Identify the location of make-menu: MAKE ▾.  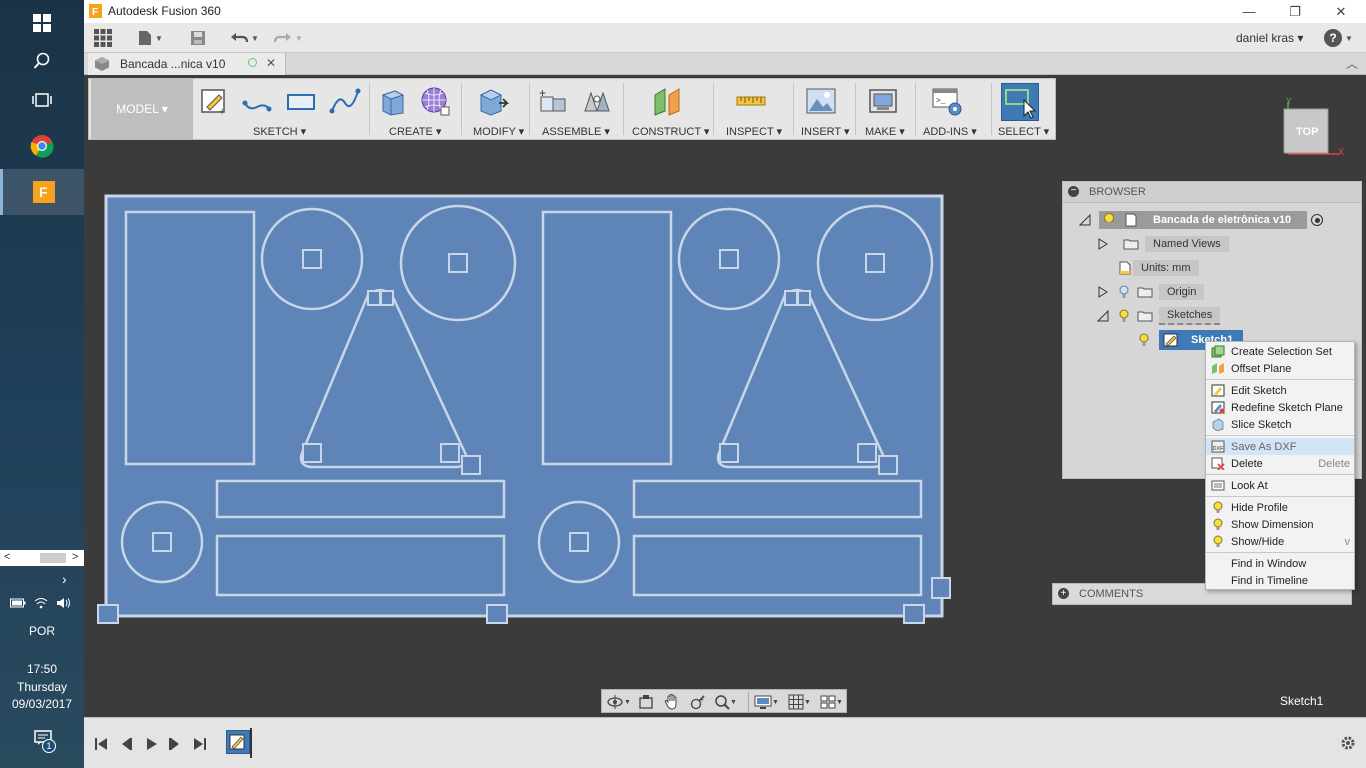
(885, 131).